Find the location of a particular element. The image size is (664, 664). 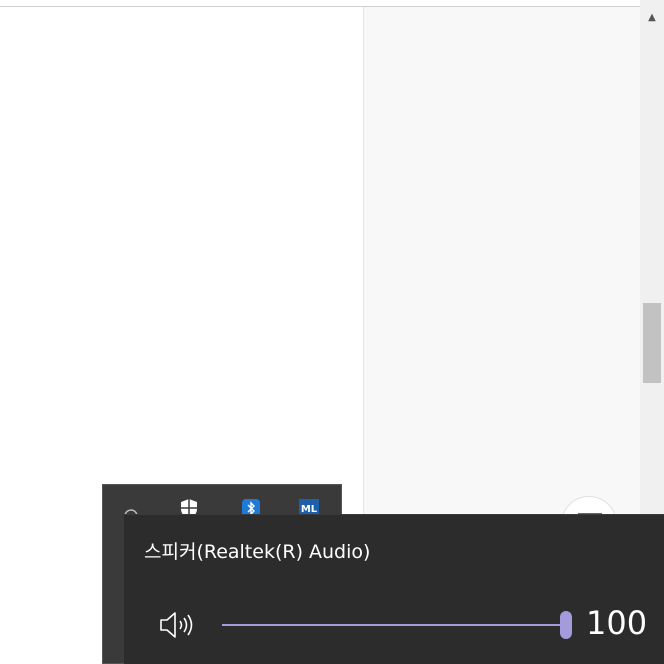

volume-slider-thumb is located at coordinates (566, 625).